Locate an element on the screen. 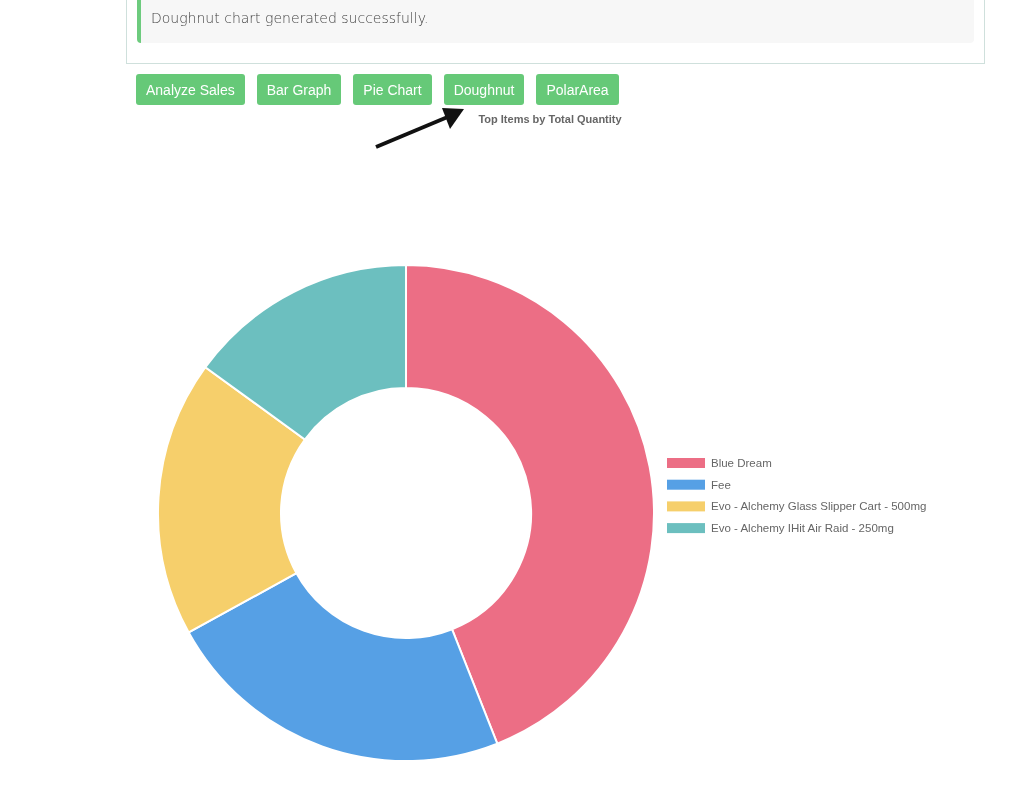 This screenshot has height=799, width=1024. chart-button: PolarArea is located at coordinates (577, 89).